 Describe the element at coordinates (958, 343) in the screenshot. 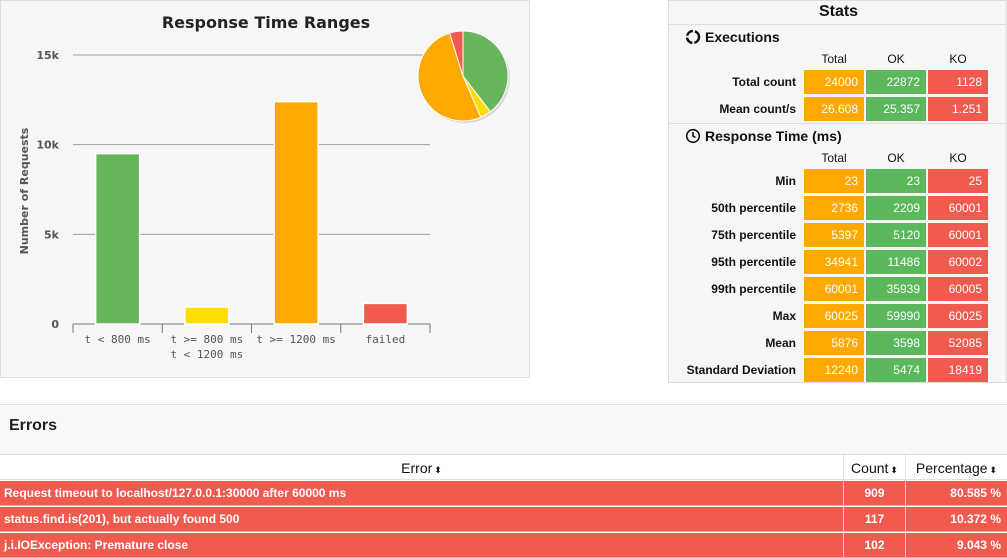

I see `rt-ko-cell: 52085` at that location.